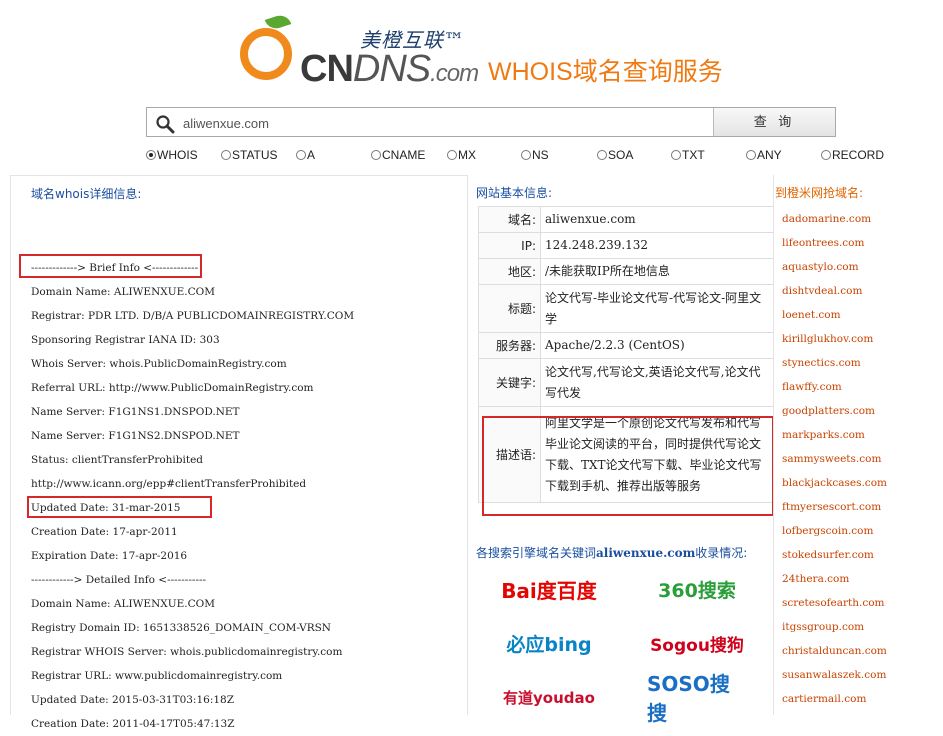 Image resolution: width=943 pixels, height=736 pixels. I want to click on radio-label: RECORD, so click(858, 155).